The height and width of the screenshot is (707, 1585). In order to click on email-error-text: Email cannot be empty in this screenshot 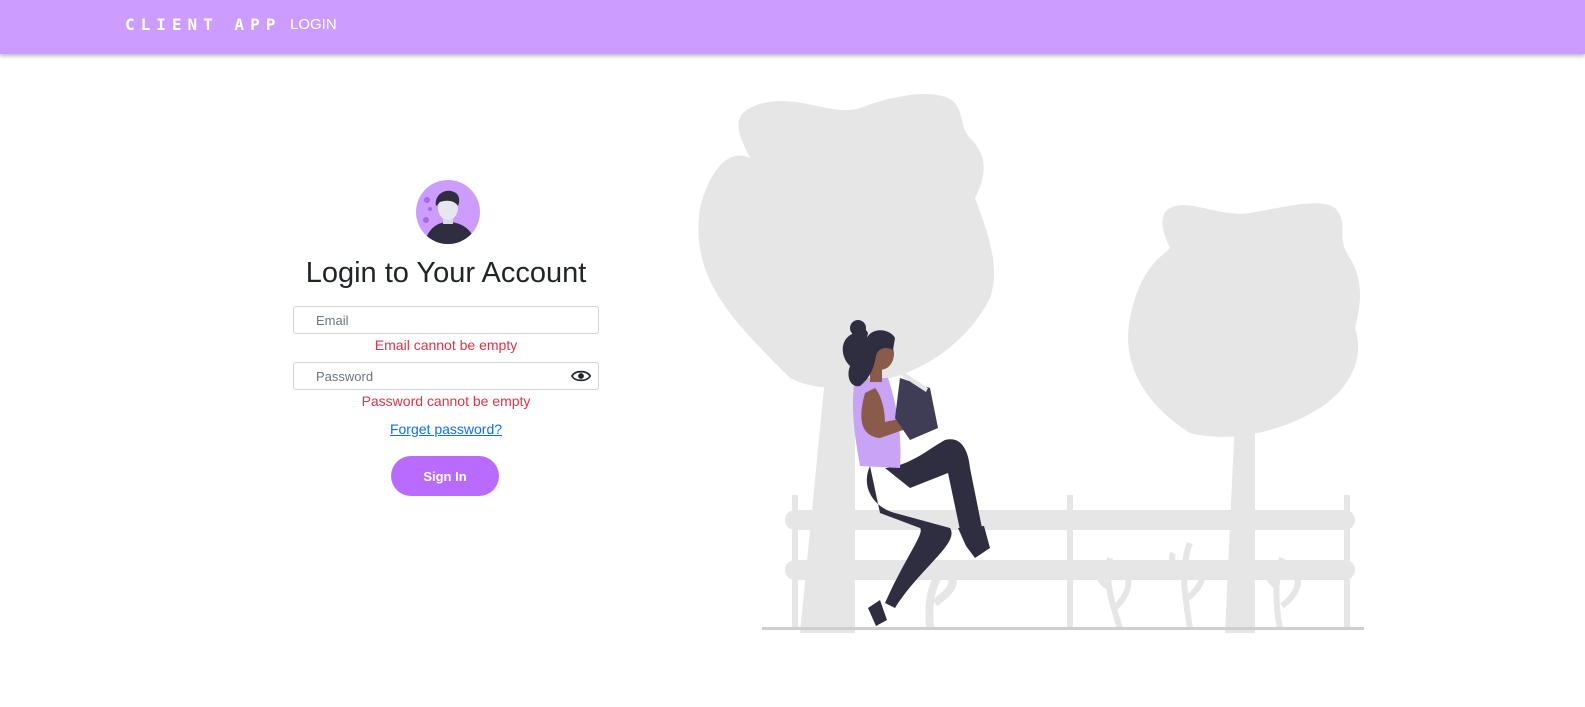, I will do `click(446, 345)`.